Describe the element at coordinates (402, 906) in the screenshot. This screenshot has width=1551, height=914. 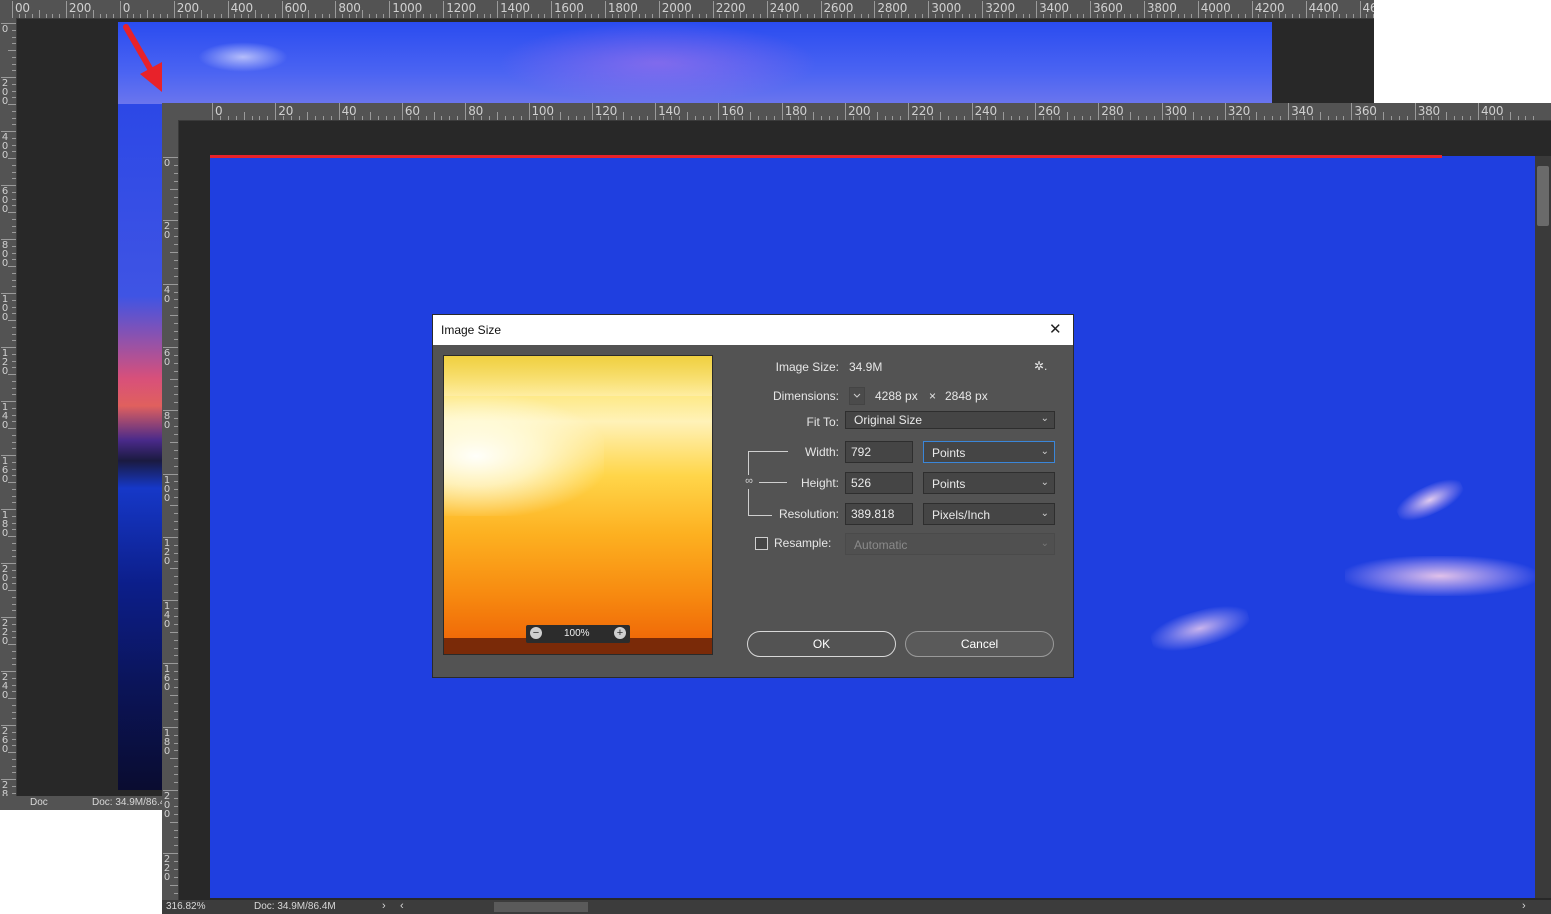
I see `scroll-left-arrow: ‹` at that location.